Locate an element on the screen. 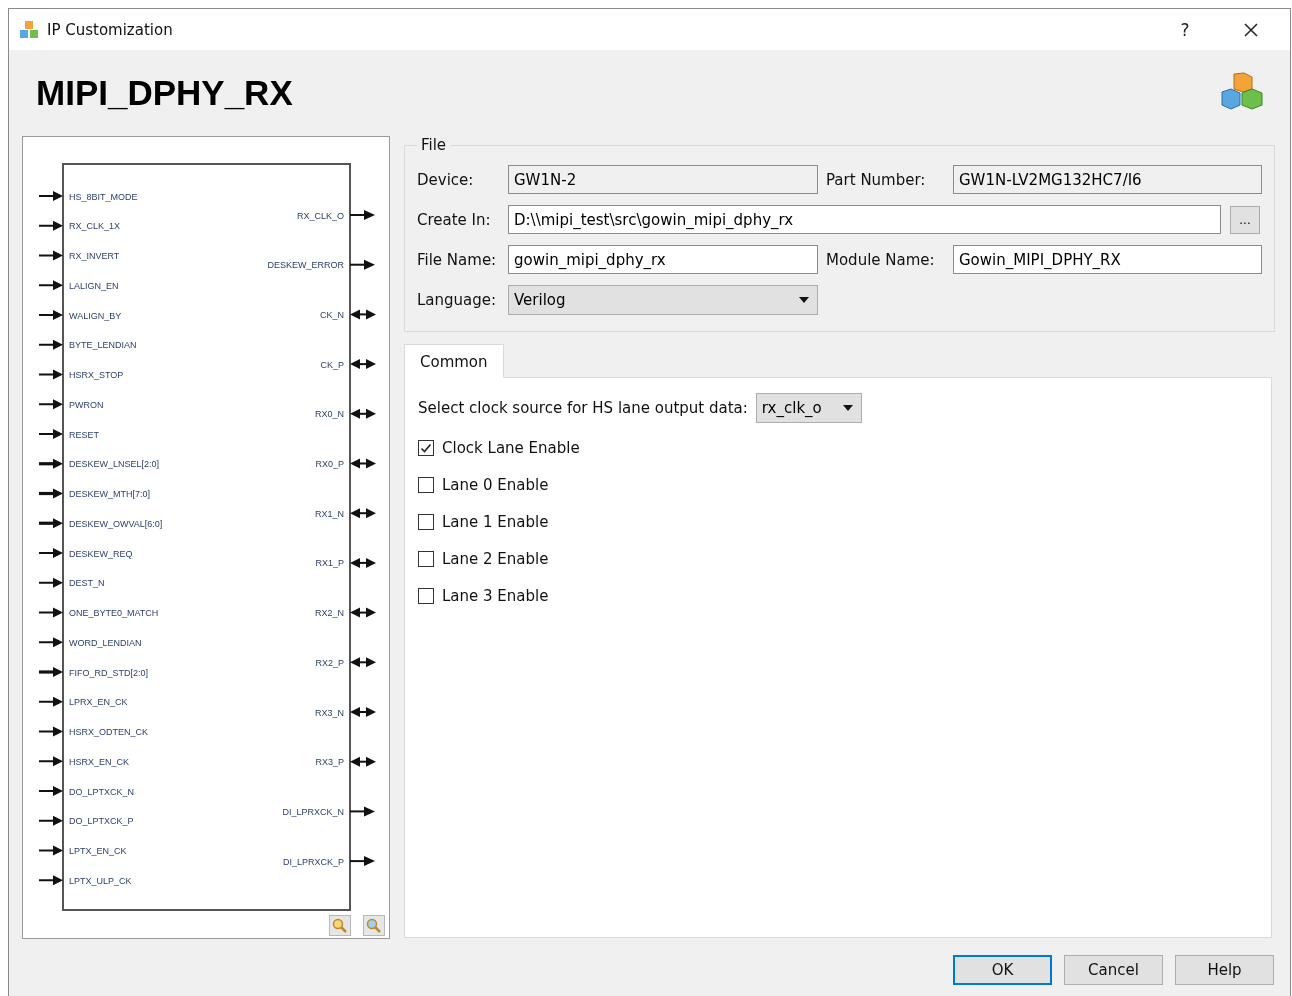 The image size is (1292, 996). pin-label: RX3_P is located at coordinates (329, 762).